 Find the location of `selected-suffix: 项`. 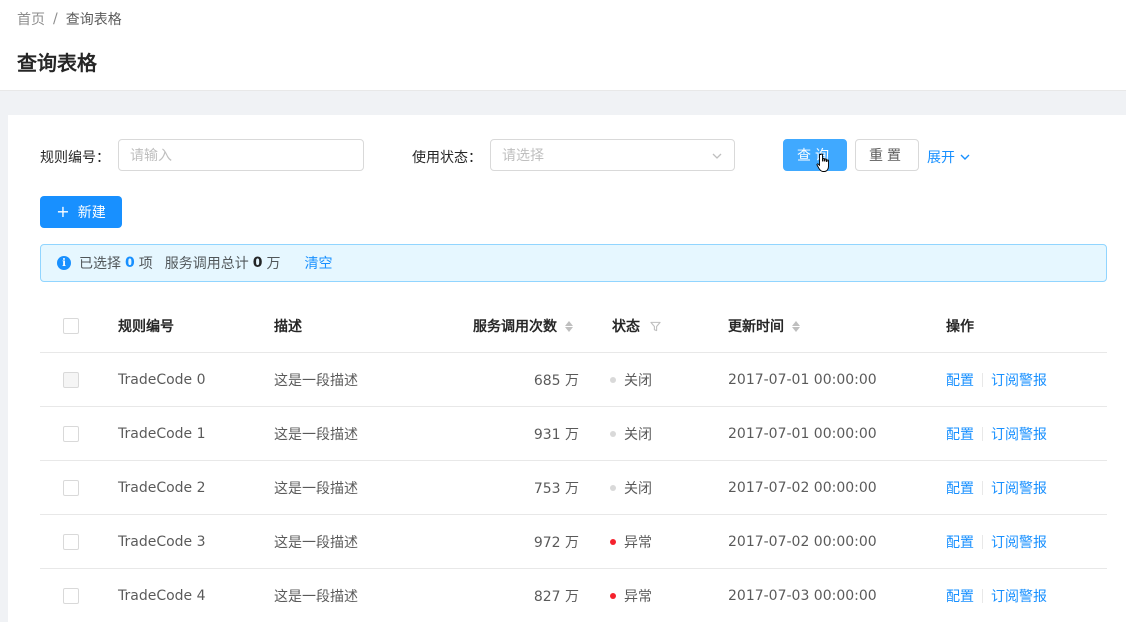

selected-suffix: 项 is located at coordinates (145, 264).